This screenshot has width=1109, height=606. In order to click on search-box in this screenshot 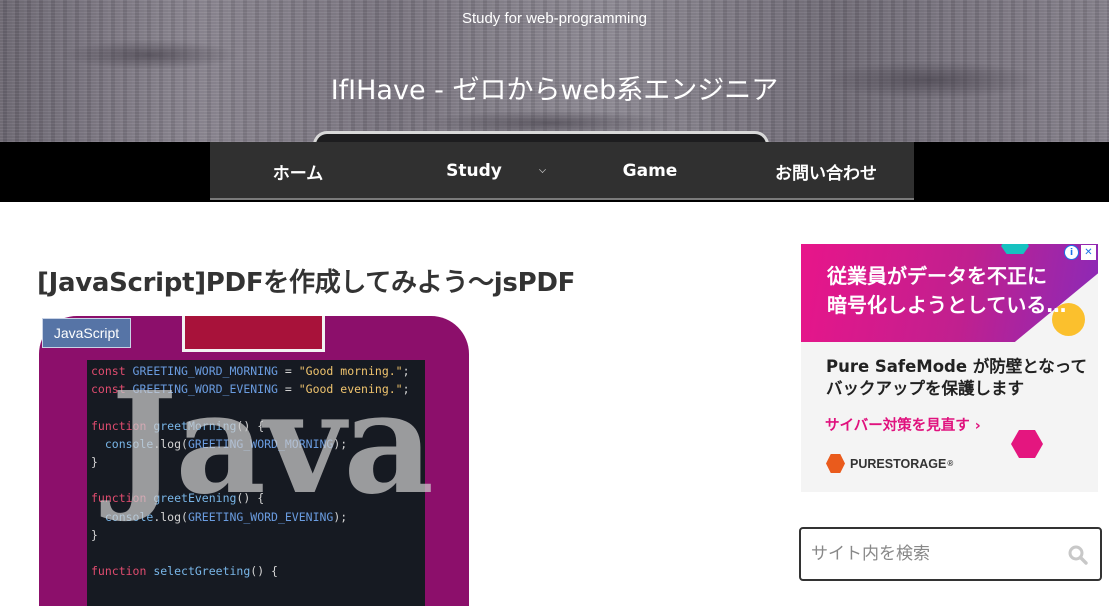, I will do `click(950, 554)`.